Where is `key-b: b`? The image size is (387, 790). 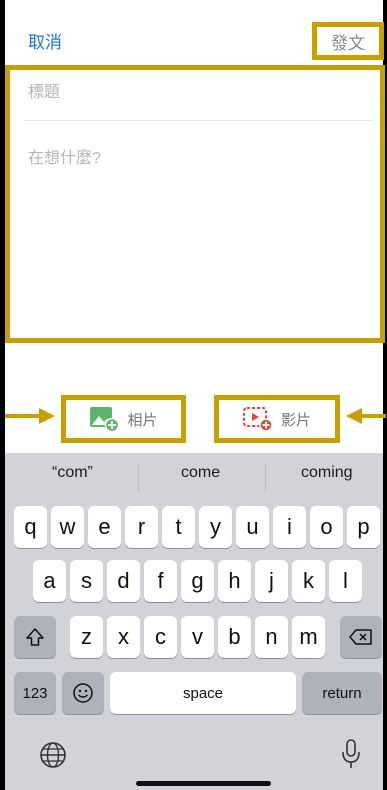 key-b: b is located at coordinates (234, 637).